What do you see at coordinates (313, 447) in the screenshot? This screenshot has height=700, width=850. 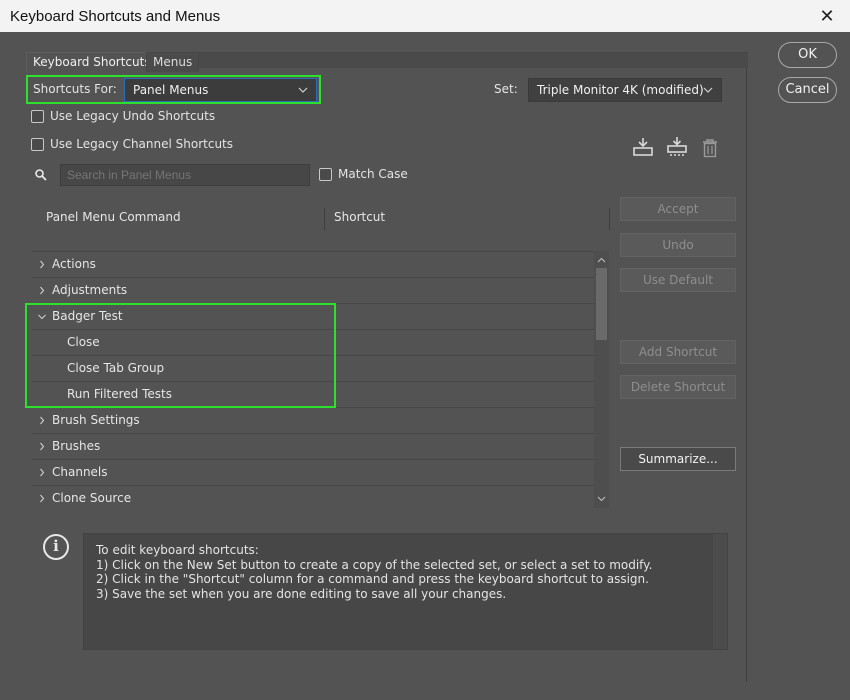 I see `list-item: Brushes` at bounding box center [313, 447].